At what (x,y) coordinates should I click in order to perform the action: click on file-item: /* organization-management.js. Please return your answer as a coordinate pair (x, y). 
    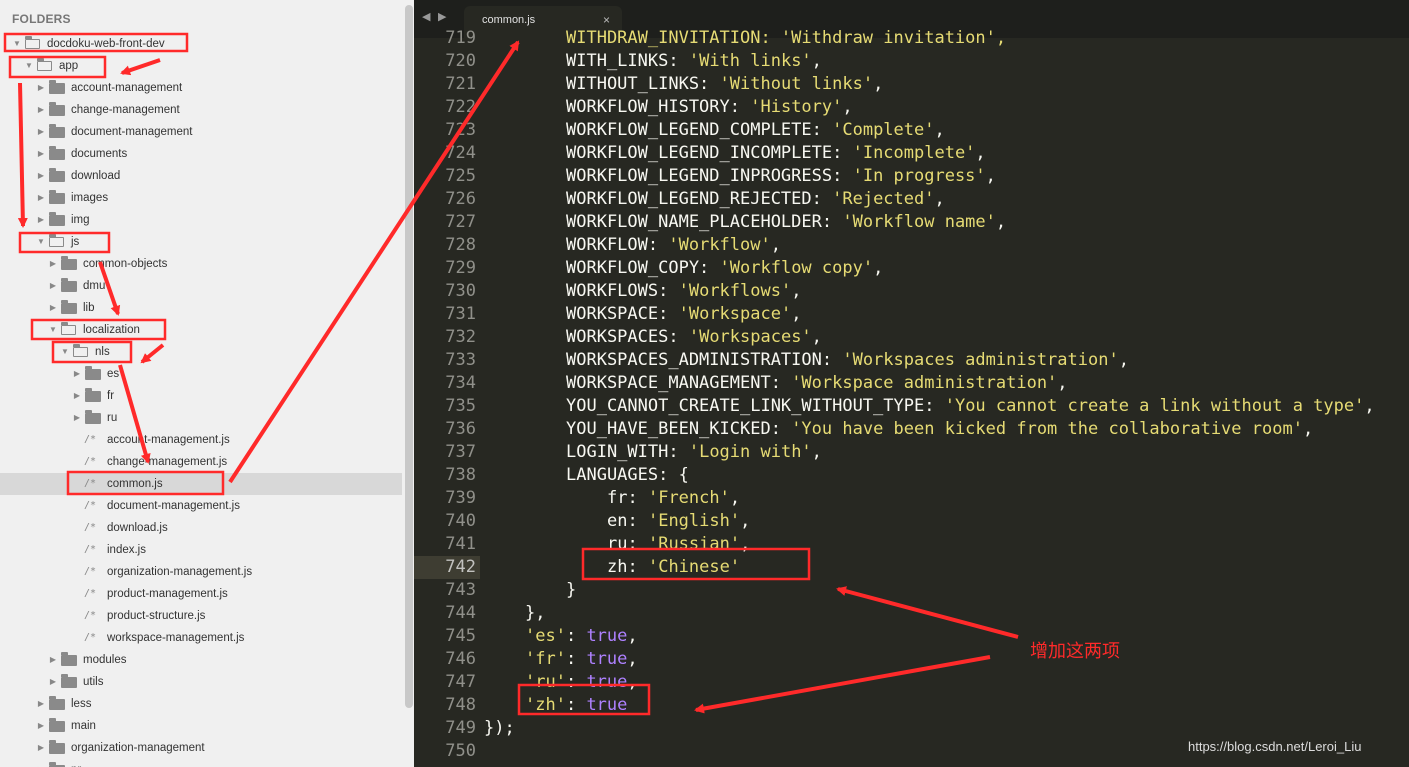
    Looking at the image, I should click on (201, 572).